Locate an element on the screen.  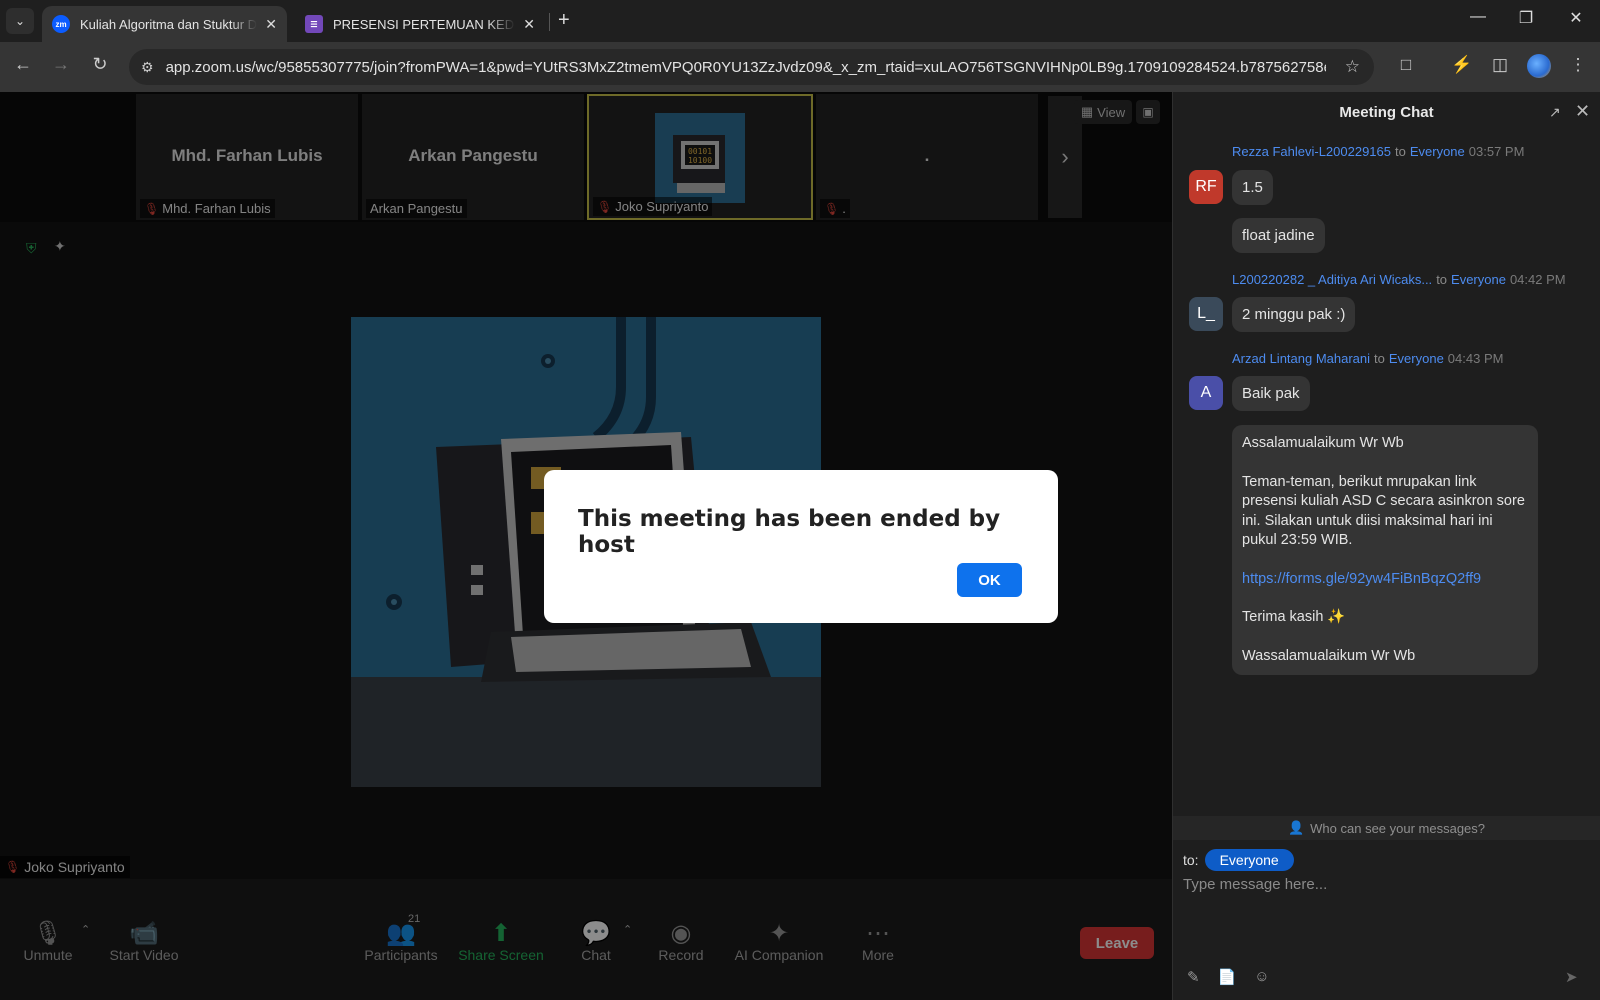
forward-icon: → is located at coordinates (61, 64).